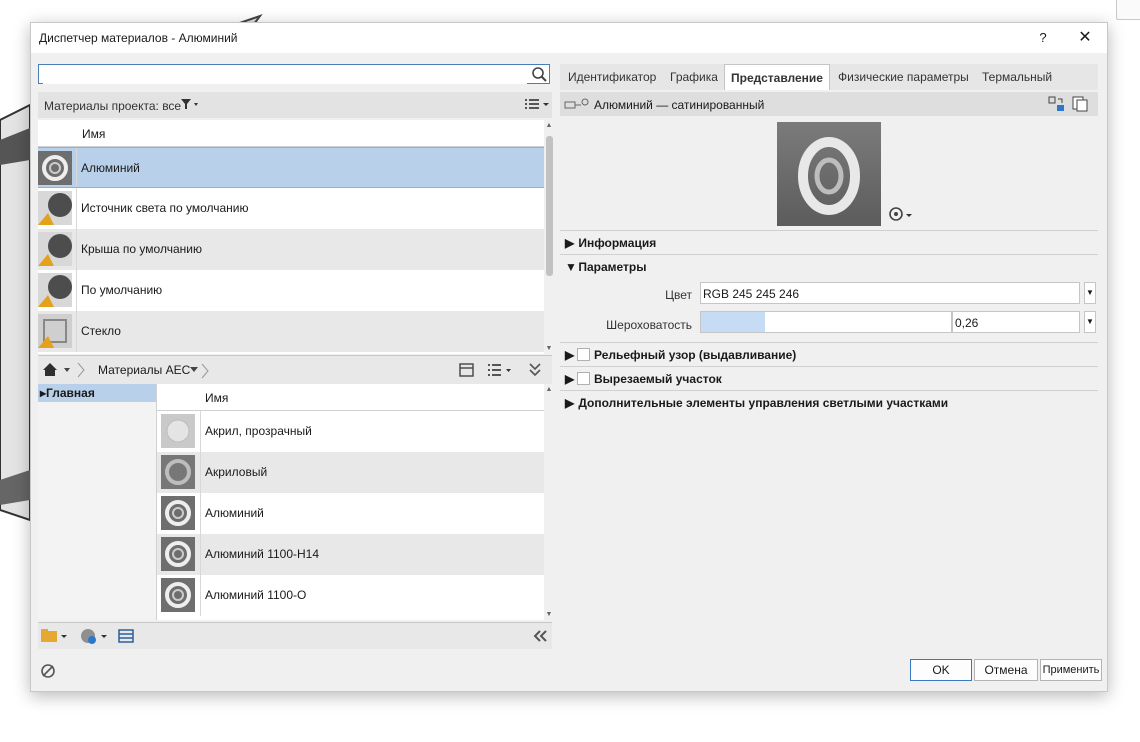  What do you see at coordinates (537, 104) in the screenshot?
I see `view-options-icon` at bounding box center [537, 104].